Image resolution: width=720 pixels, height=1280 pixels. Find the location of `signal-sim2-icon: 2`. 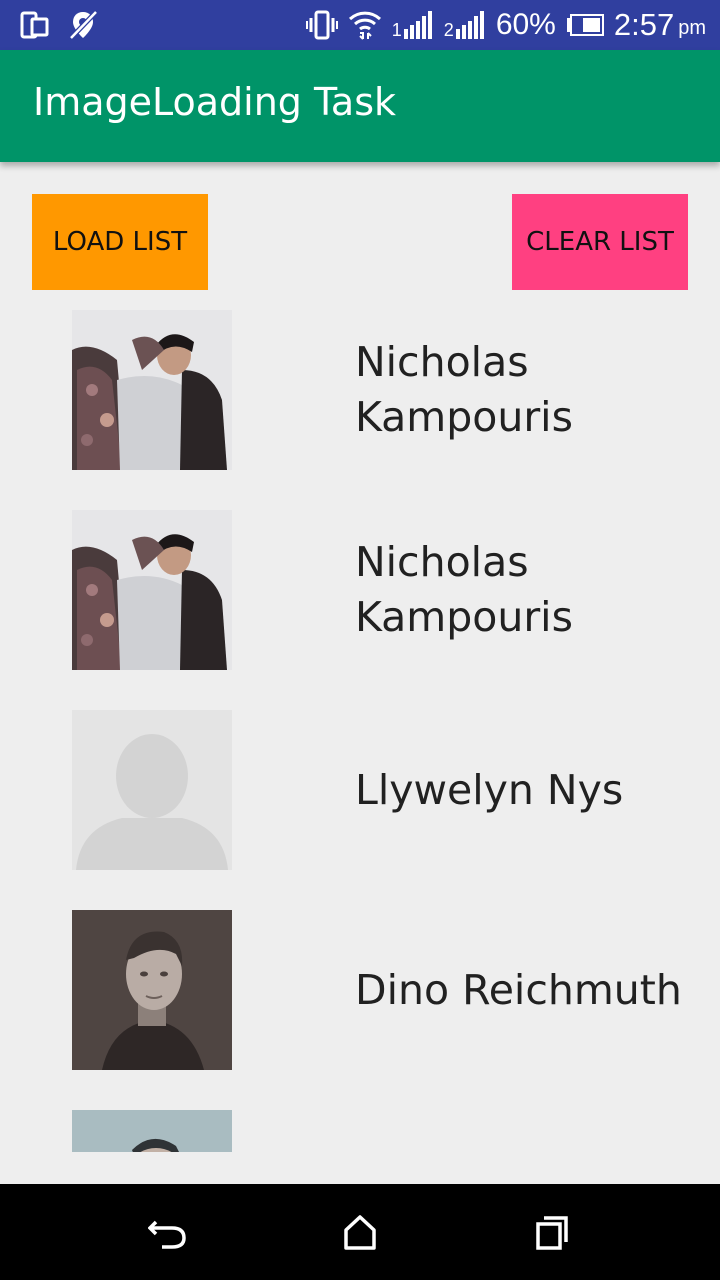

signal-sim2-icon: 2 is located at coordinates (465, 25).